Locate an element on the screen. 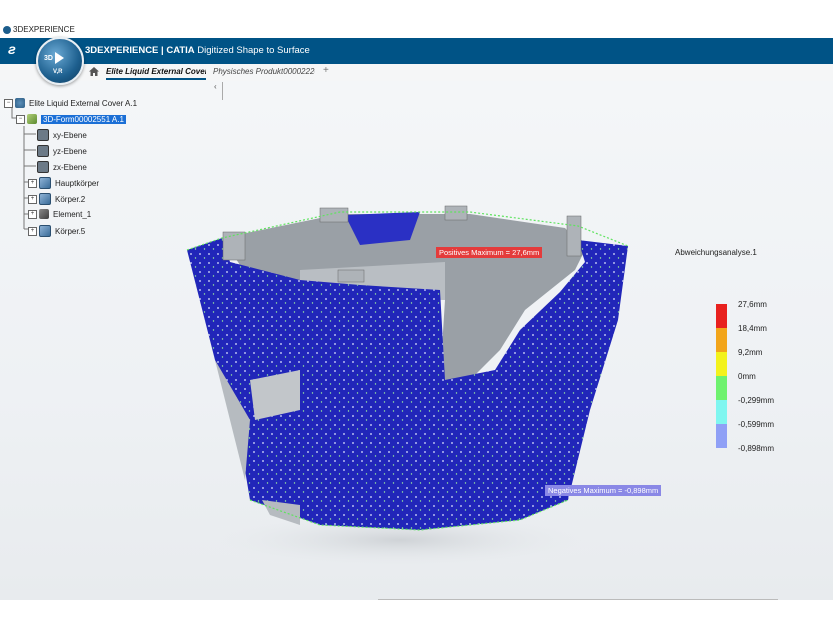 This screenshot has width=833, height=625. legend-label: -0,299mm is located at coordinates (756, 400).